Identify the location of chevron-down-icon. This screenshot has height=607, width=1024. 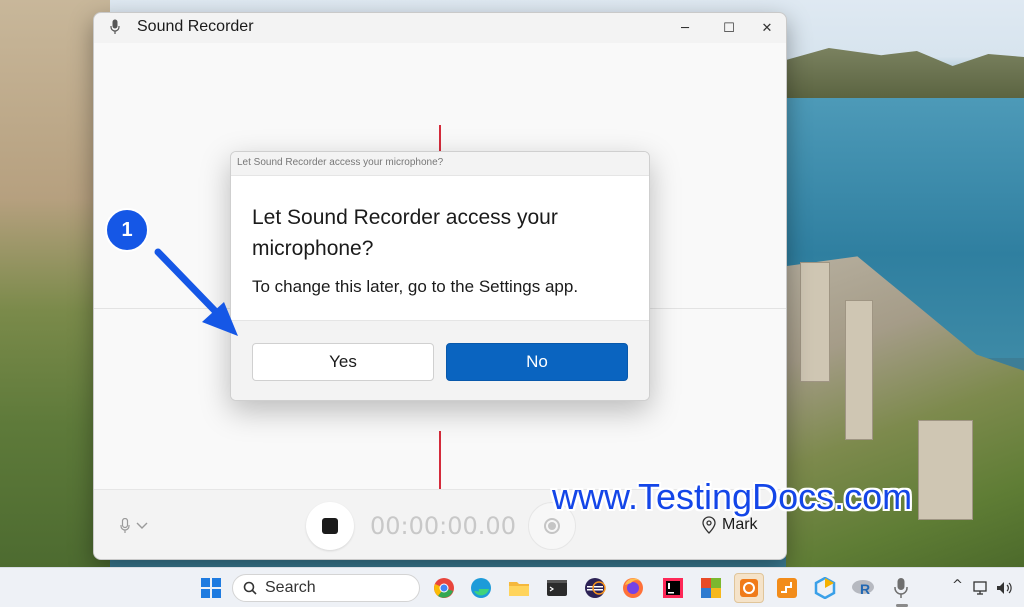
(142, 525).